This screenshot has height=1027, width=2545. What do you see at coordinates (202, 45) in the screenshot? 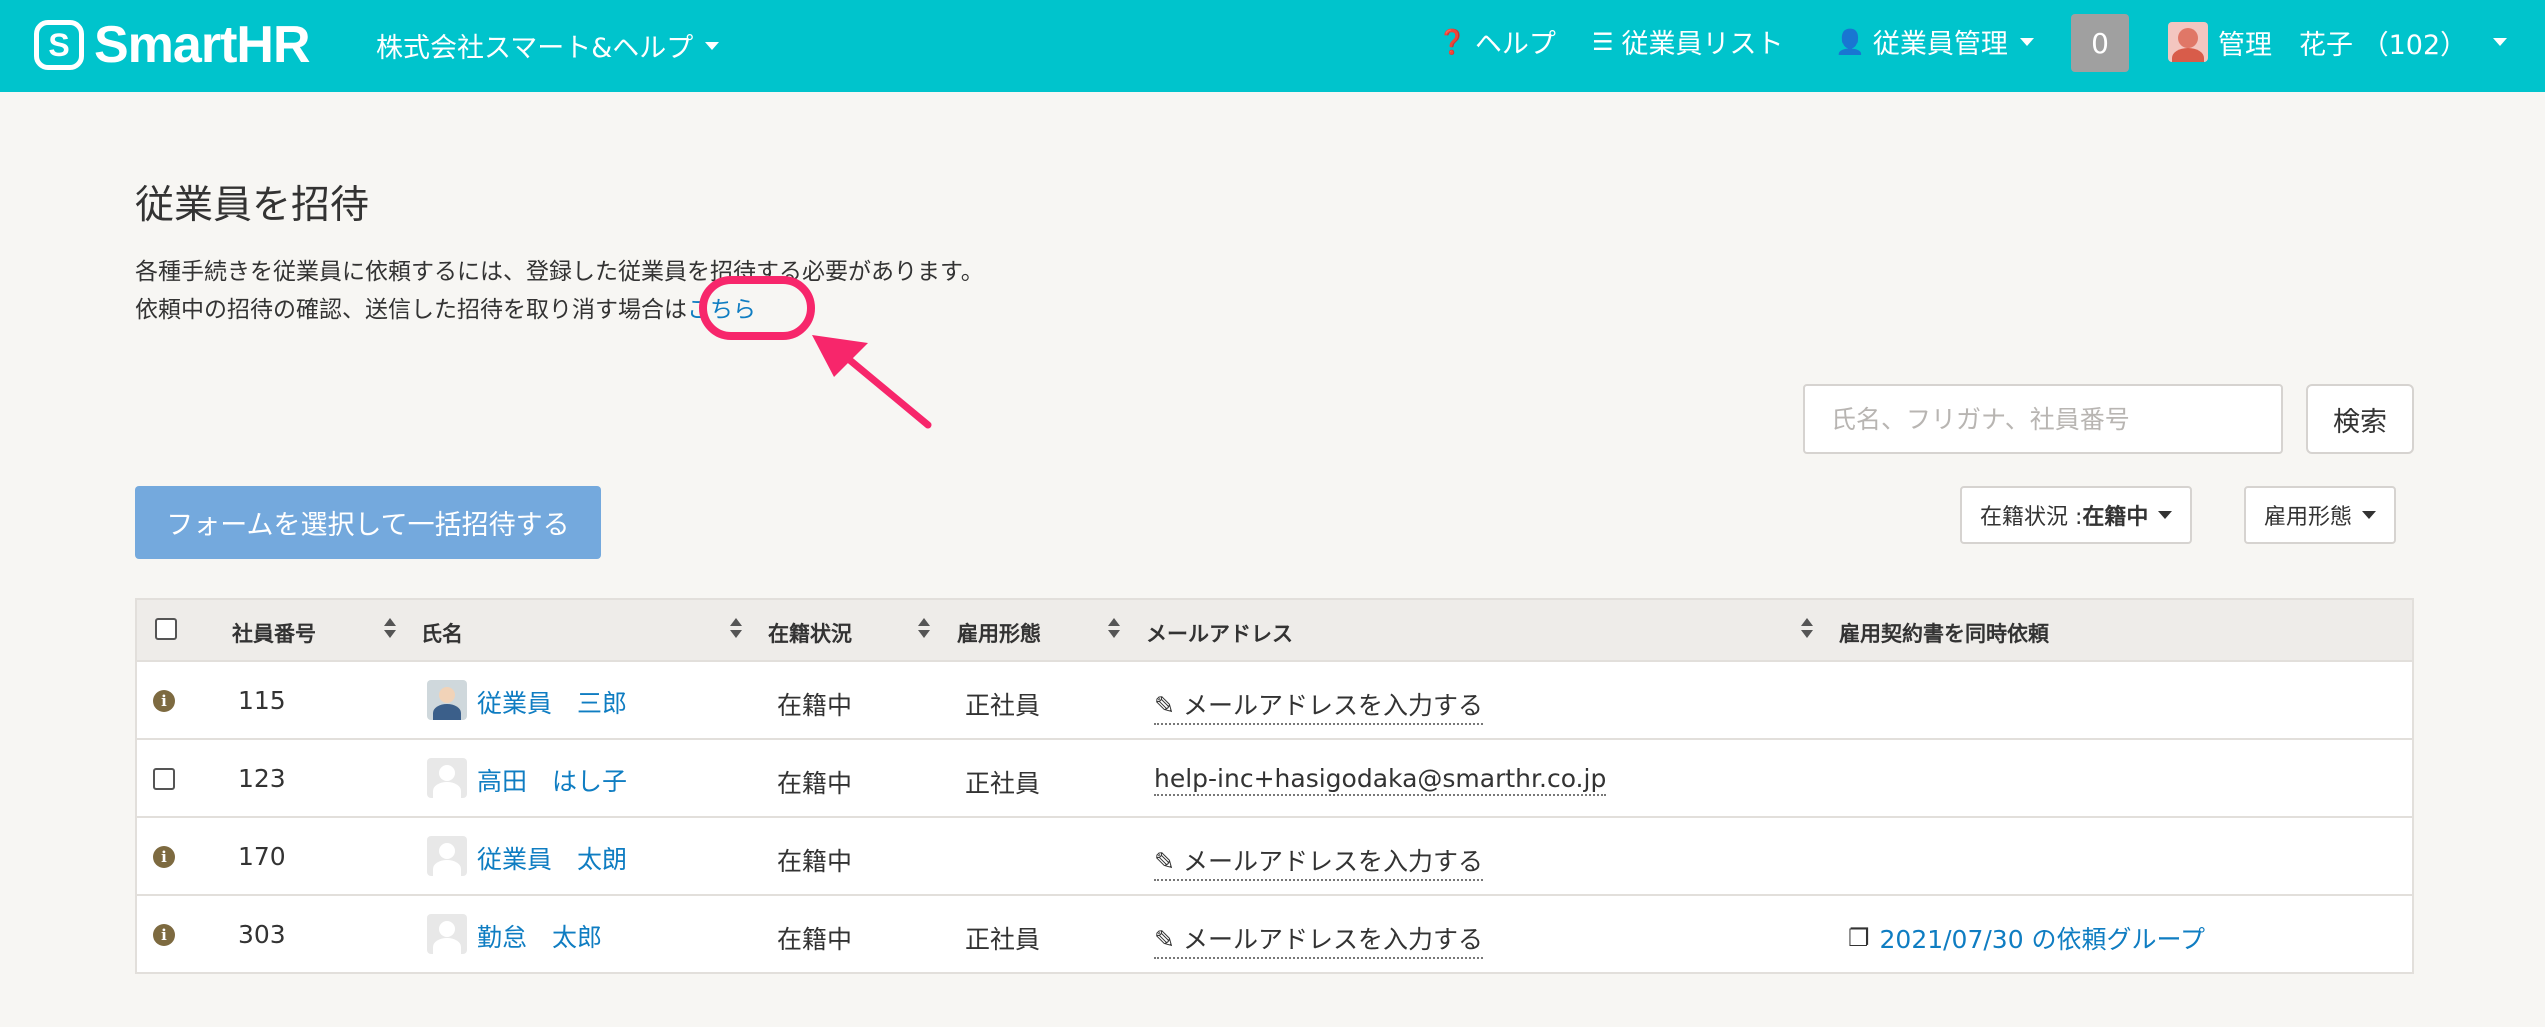
I see `logo-text: SmartHR` at bounding box center [202, 45].